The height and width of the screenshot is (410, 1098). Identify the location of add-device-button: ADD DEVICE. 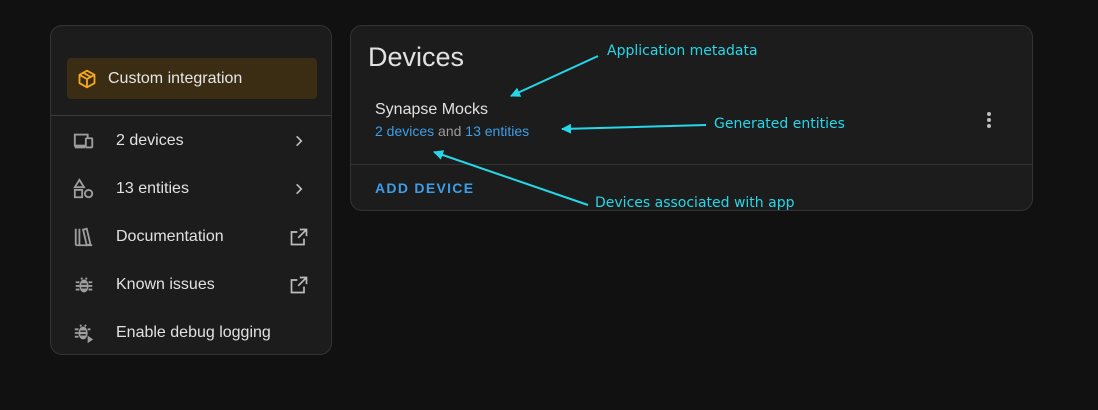
(424, 188).